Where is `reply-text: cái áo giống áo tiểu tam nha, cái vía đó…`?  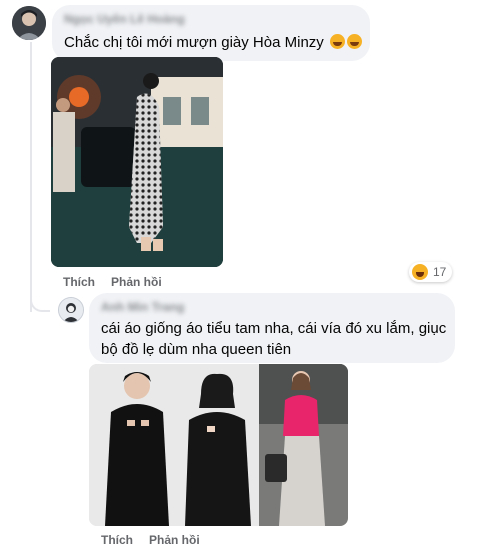
reply-text: cái áo giống áo tiểu tam nha, cái vía đó… is located at coordinates (274, 339).